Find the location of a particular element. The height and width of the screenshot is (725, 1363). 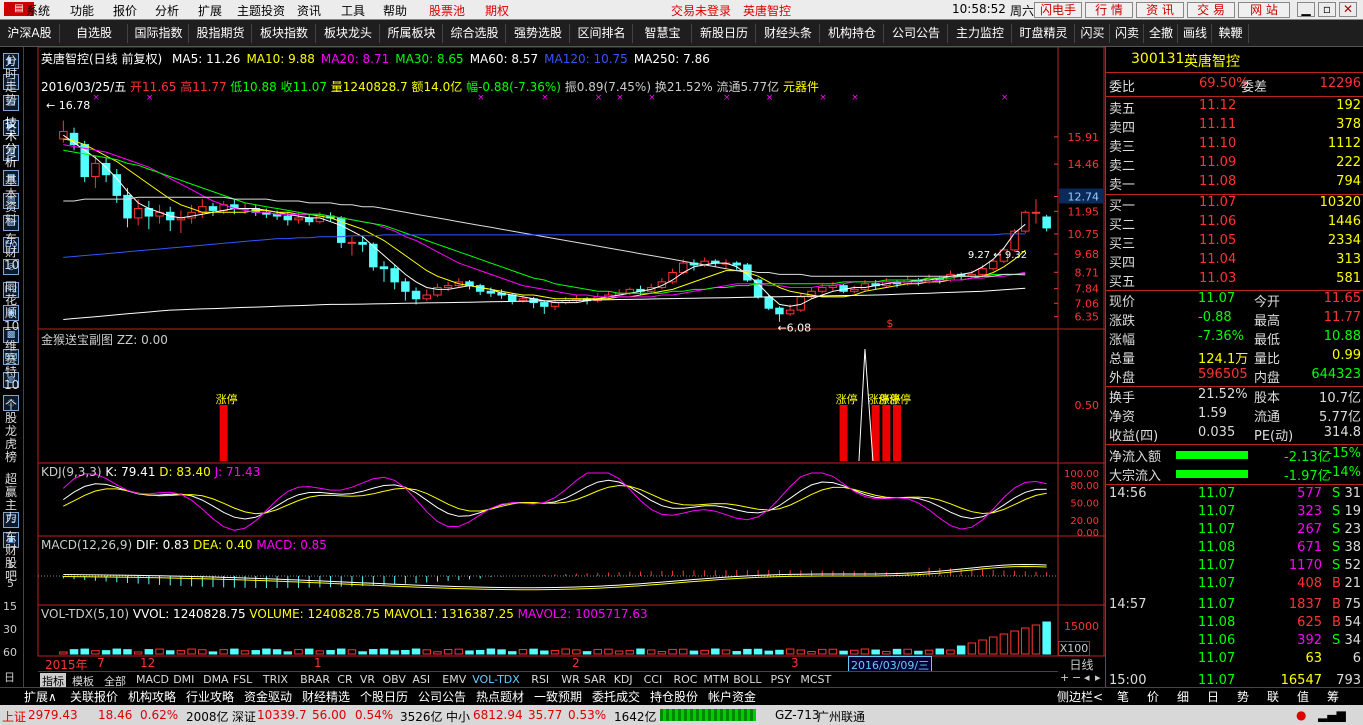

bottom-link-10: 委托成交 is located at coordinates (616, 697).